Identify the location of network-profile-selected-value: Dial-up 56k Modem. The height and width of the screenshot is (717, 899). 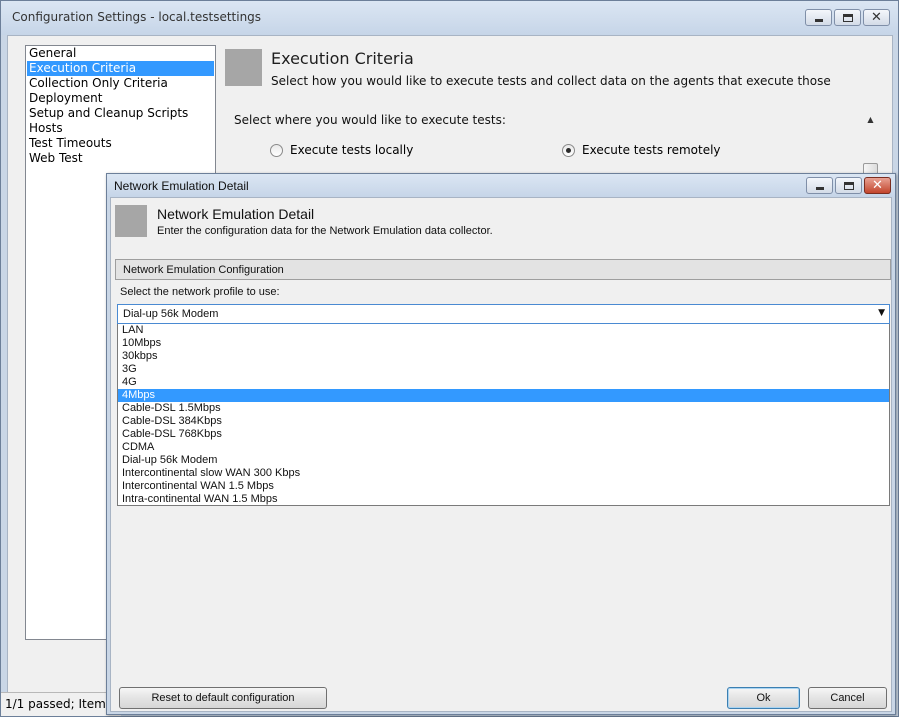
(171, 314).